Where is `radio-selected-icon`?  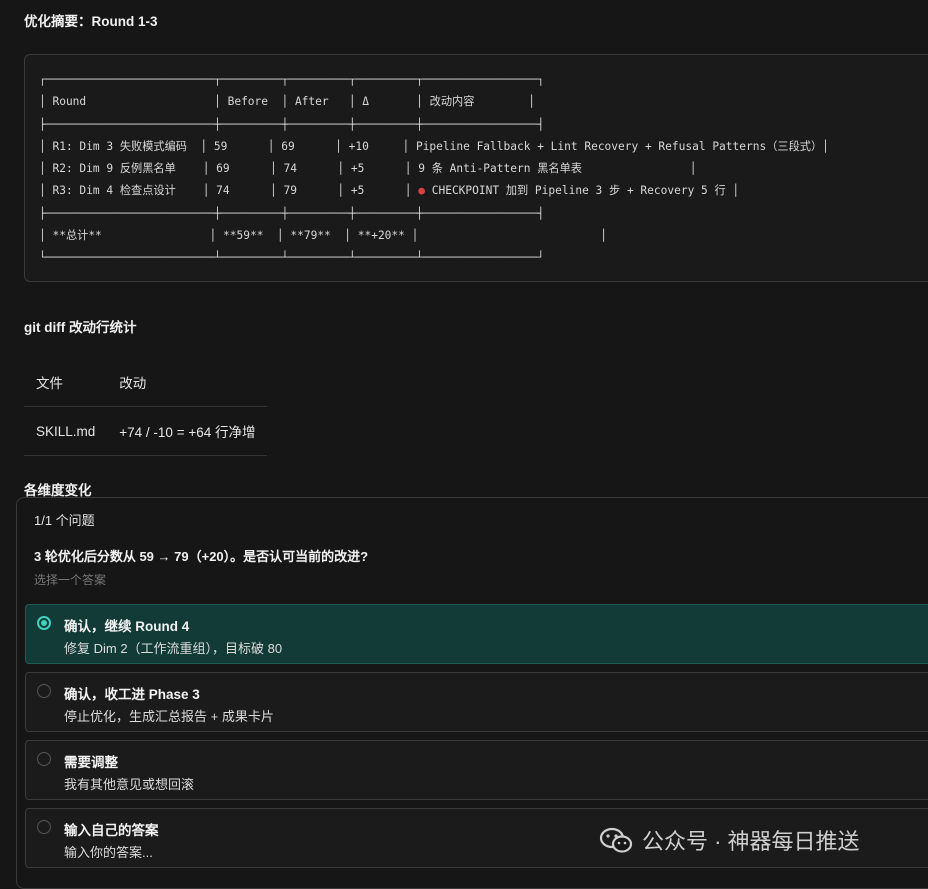
radio-selected-icon is located at coordinates (44, 623).